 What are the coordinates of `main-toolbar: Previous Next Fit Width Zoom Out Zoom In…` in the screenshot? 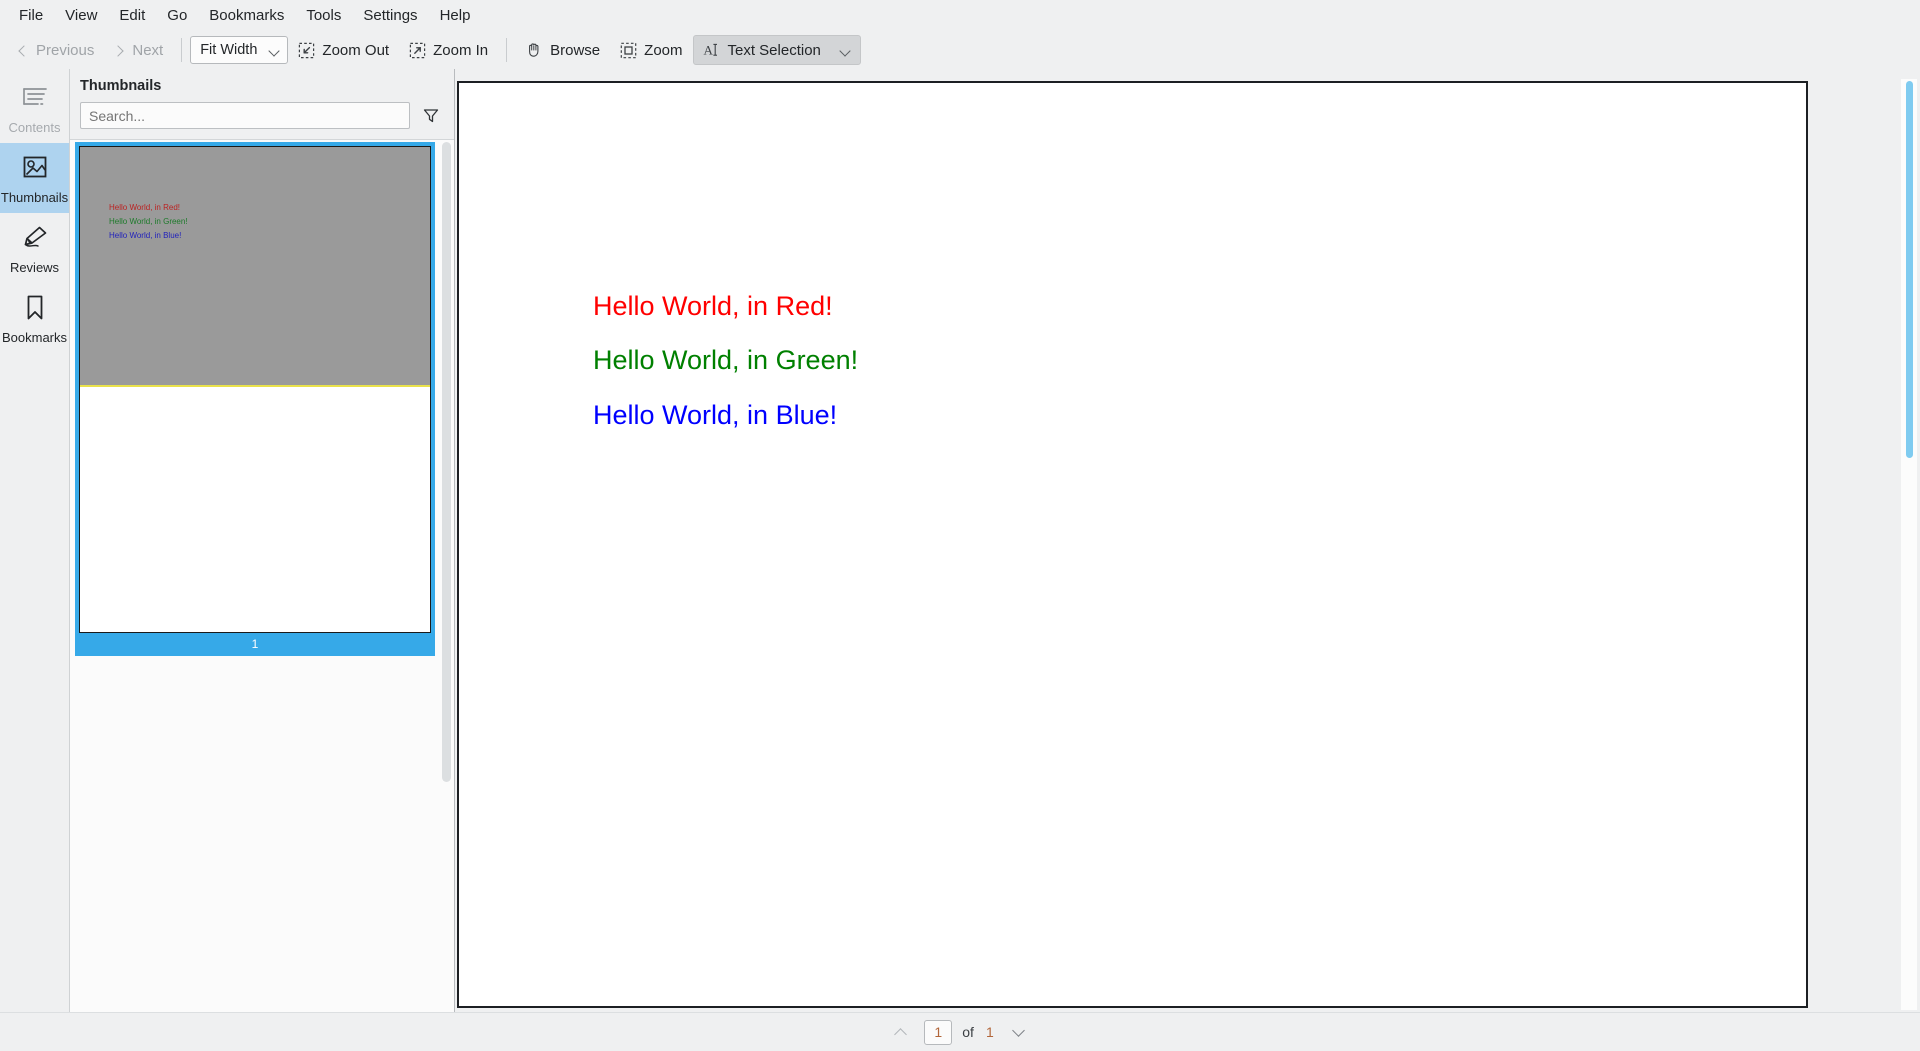 It's located at (960, 50).